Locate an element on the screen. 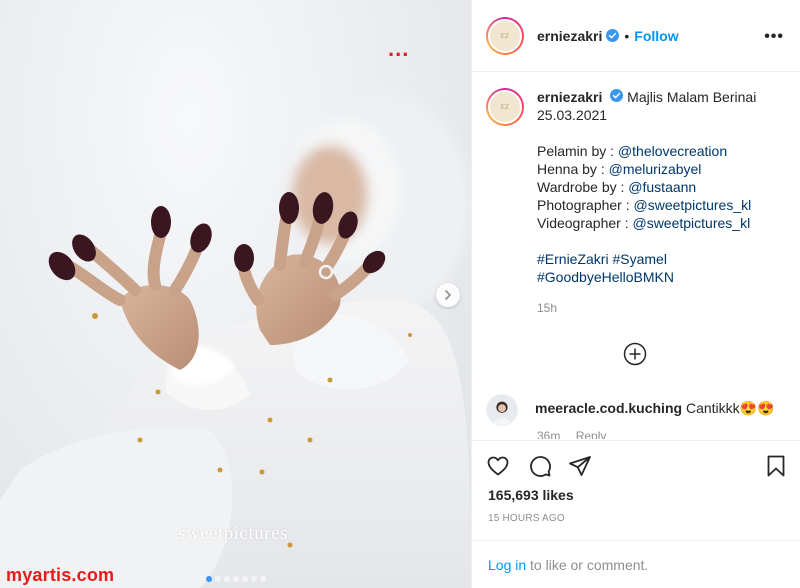  caption-title: Majlis Malam Berinai is located at coordinates (692, 97).